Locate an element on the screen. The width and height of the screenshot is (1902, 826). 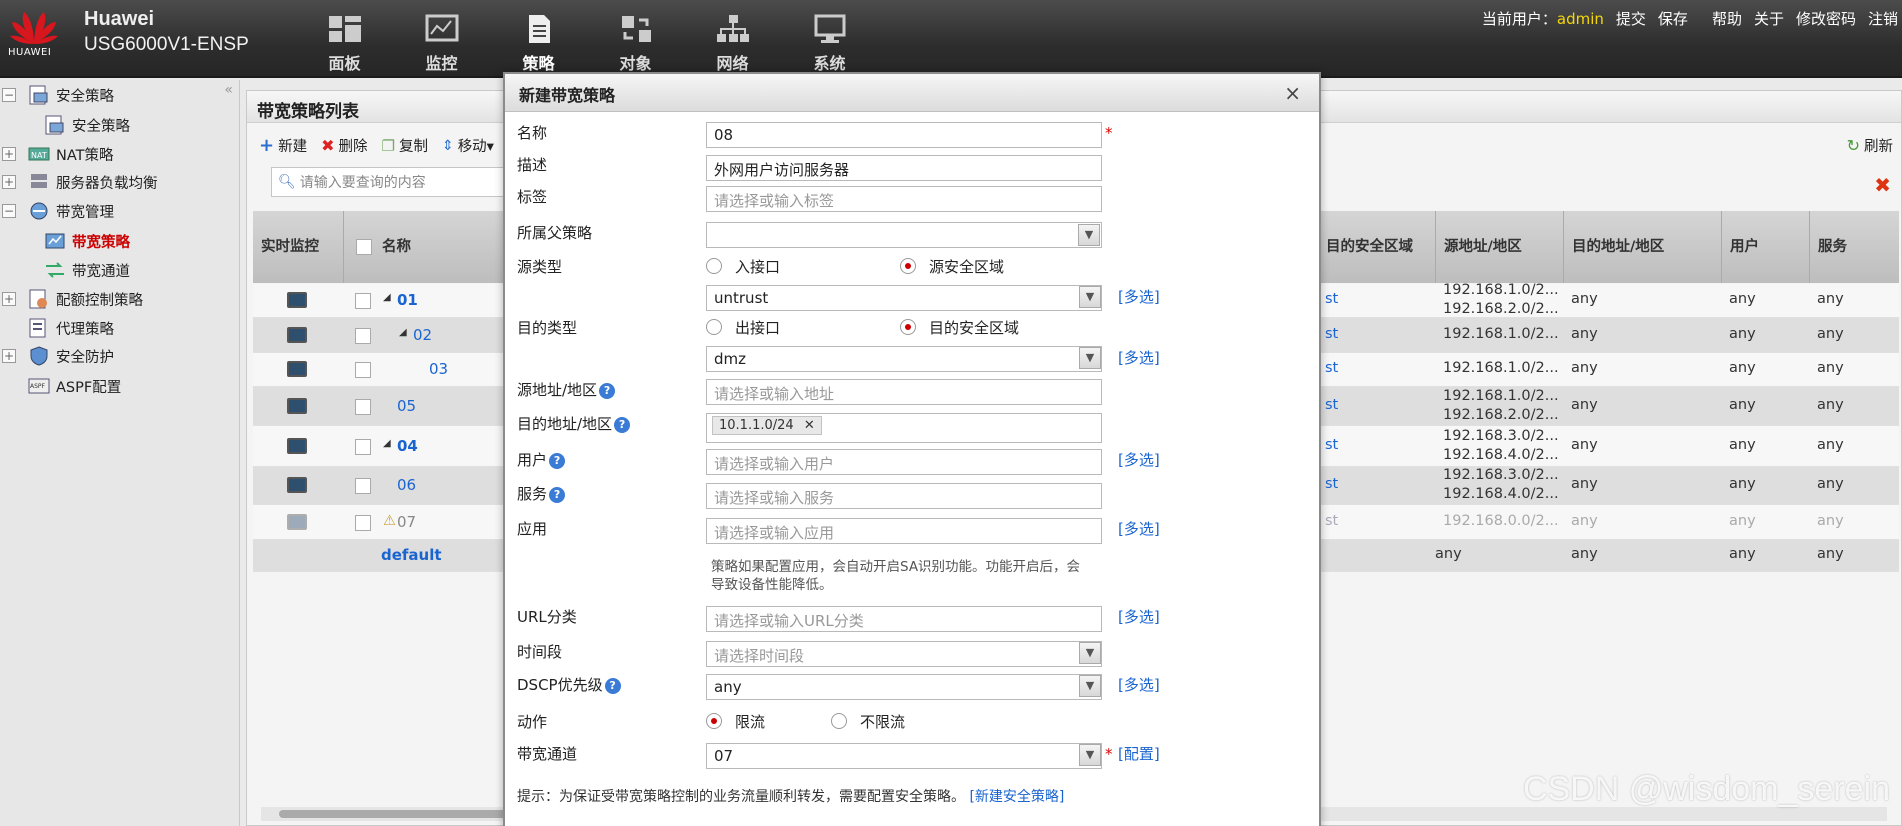
nav-dashboard: 面板 is located at coordinates (344, 41).